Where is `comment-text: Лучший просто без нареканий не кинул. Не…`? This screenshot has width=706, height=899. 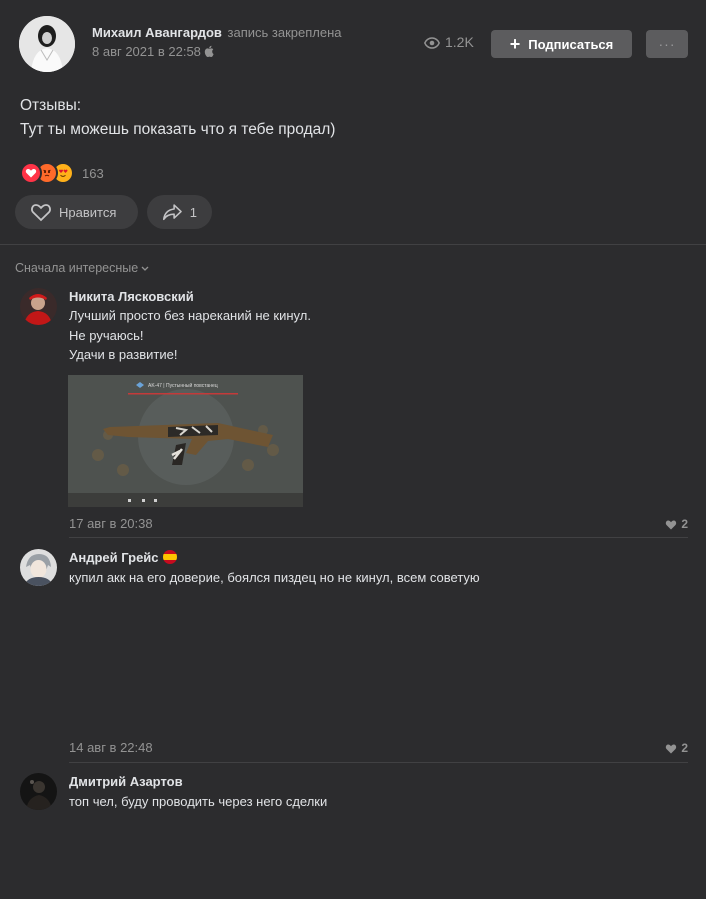 comment-text: Лучший просто без нареканий не кинул. Не… is located at coordinates (190, 335).